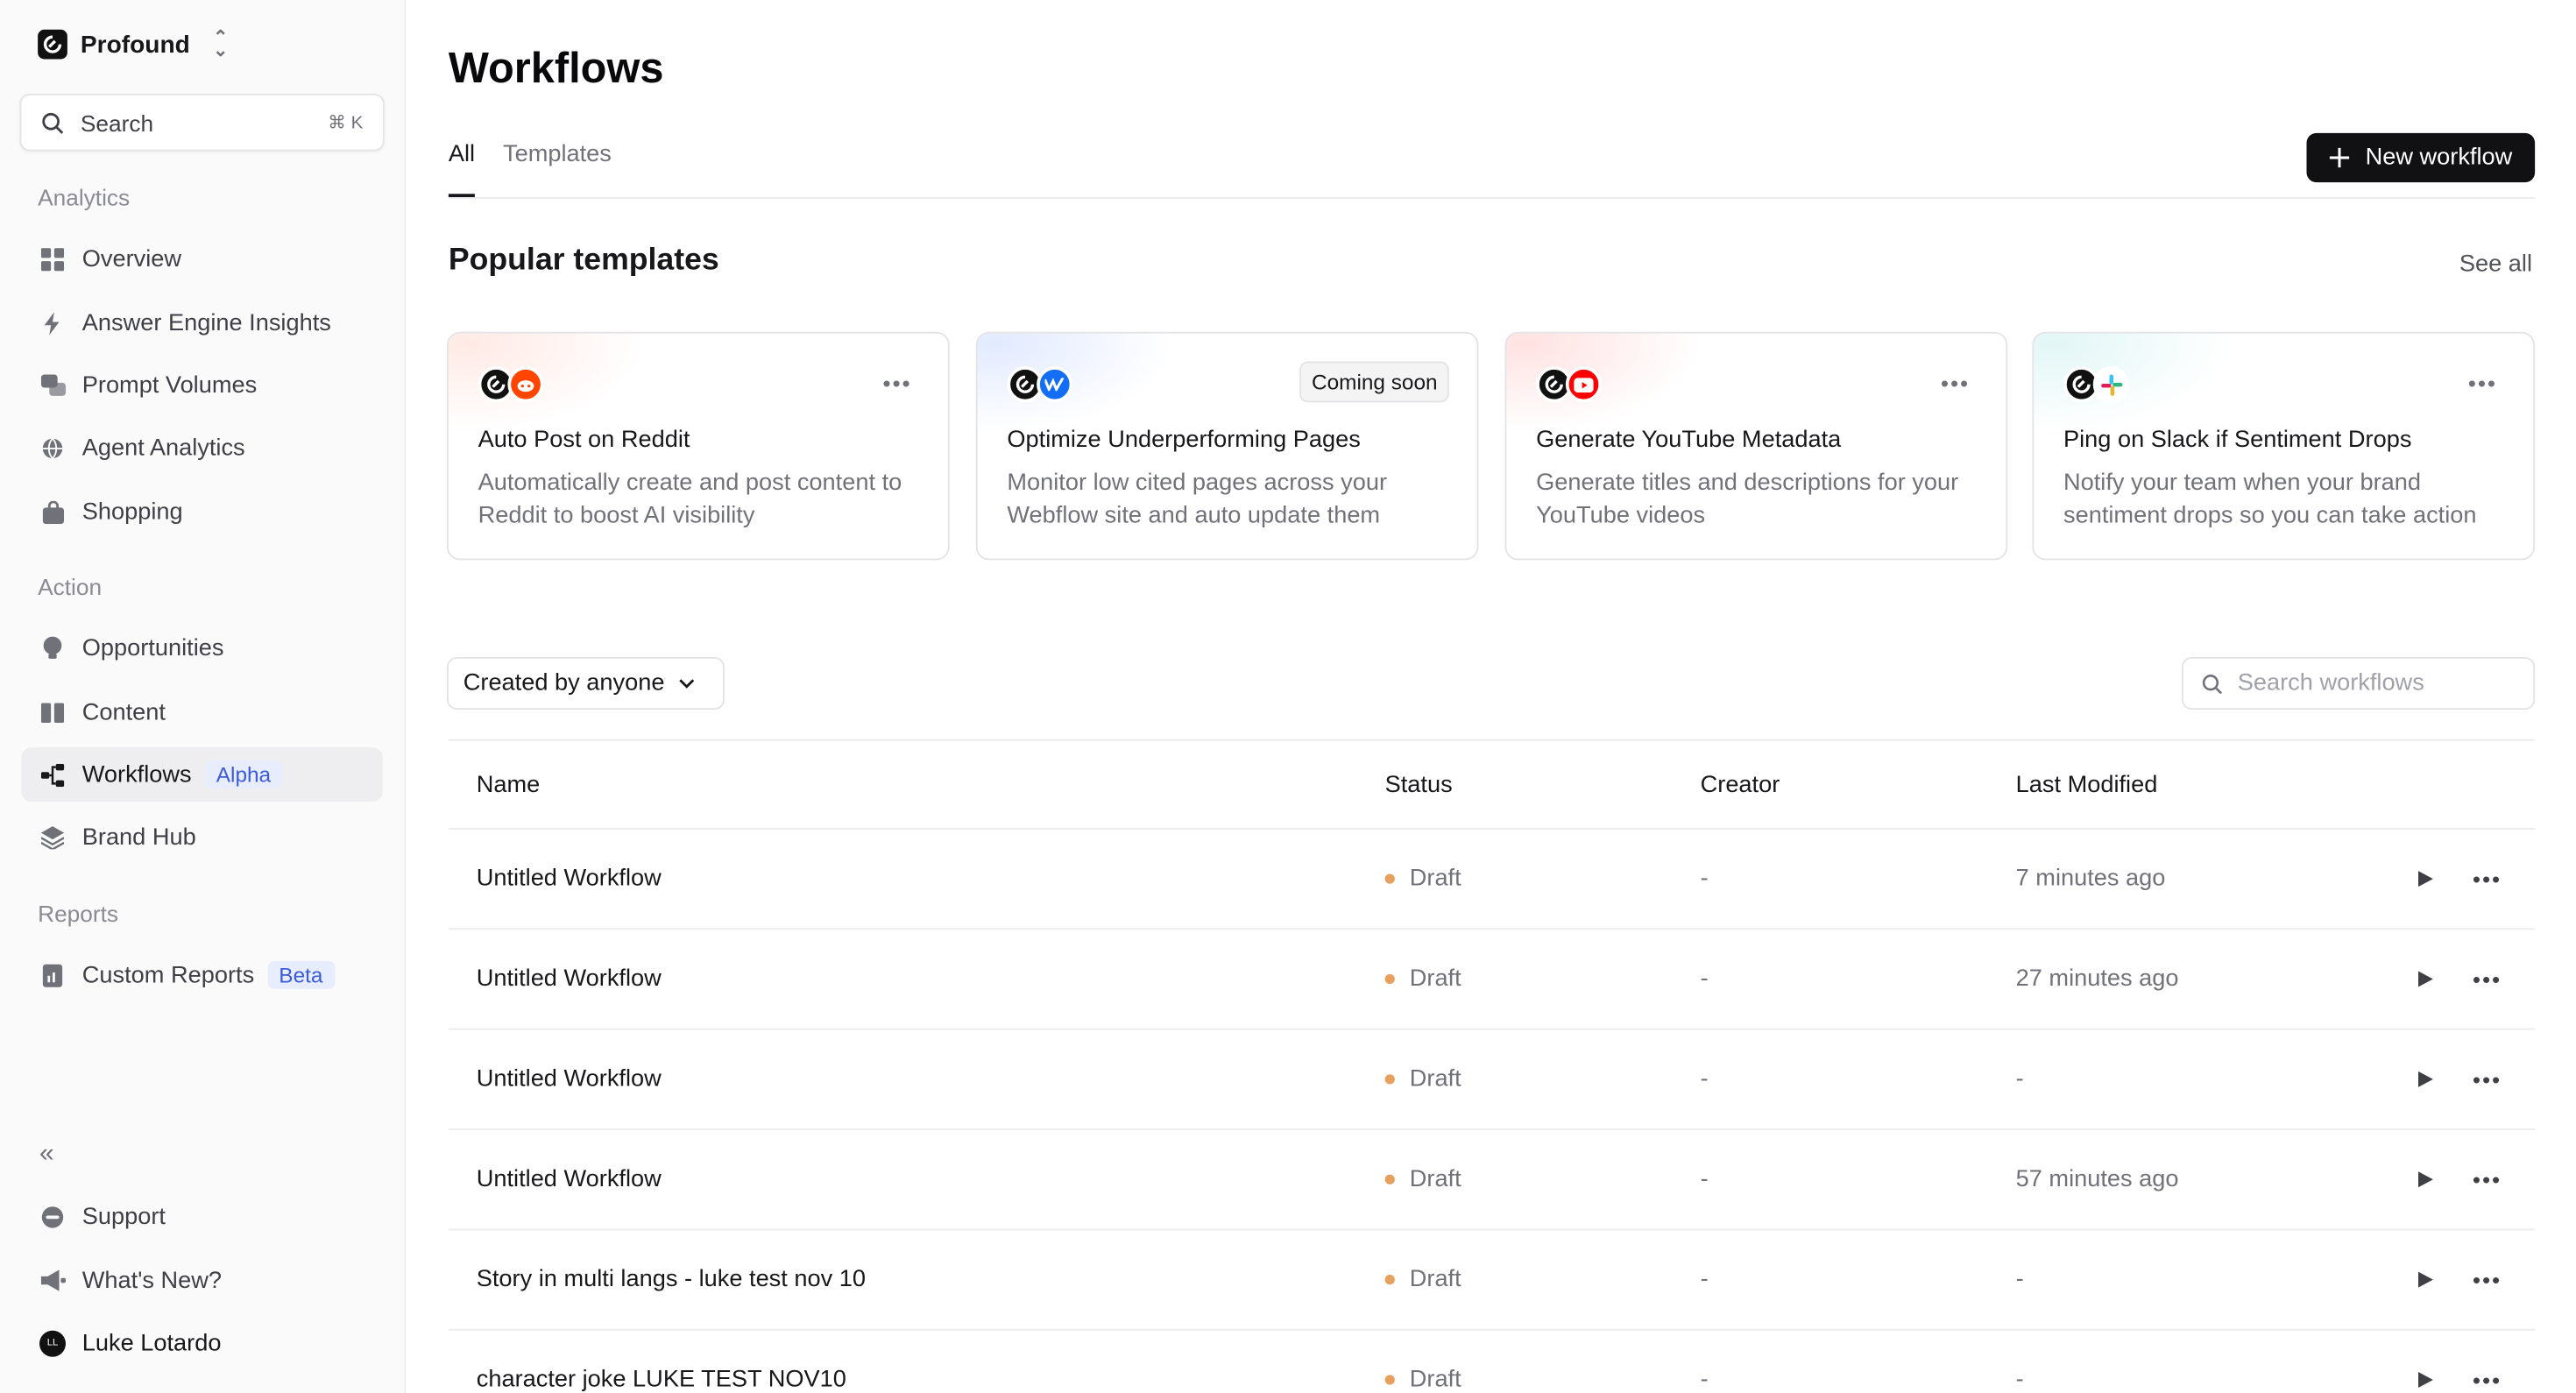  Describe the element at coordinates (557, 169) in the screenshot. I see `tab-templates: Templates` at that location.